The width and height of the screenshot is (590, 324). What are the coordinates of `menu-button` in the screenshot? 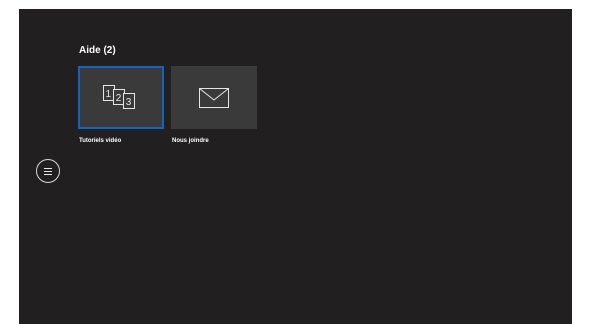 It's located at (48, 171).